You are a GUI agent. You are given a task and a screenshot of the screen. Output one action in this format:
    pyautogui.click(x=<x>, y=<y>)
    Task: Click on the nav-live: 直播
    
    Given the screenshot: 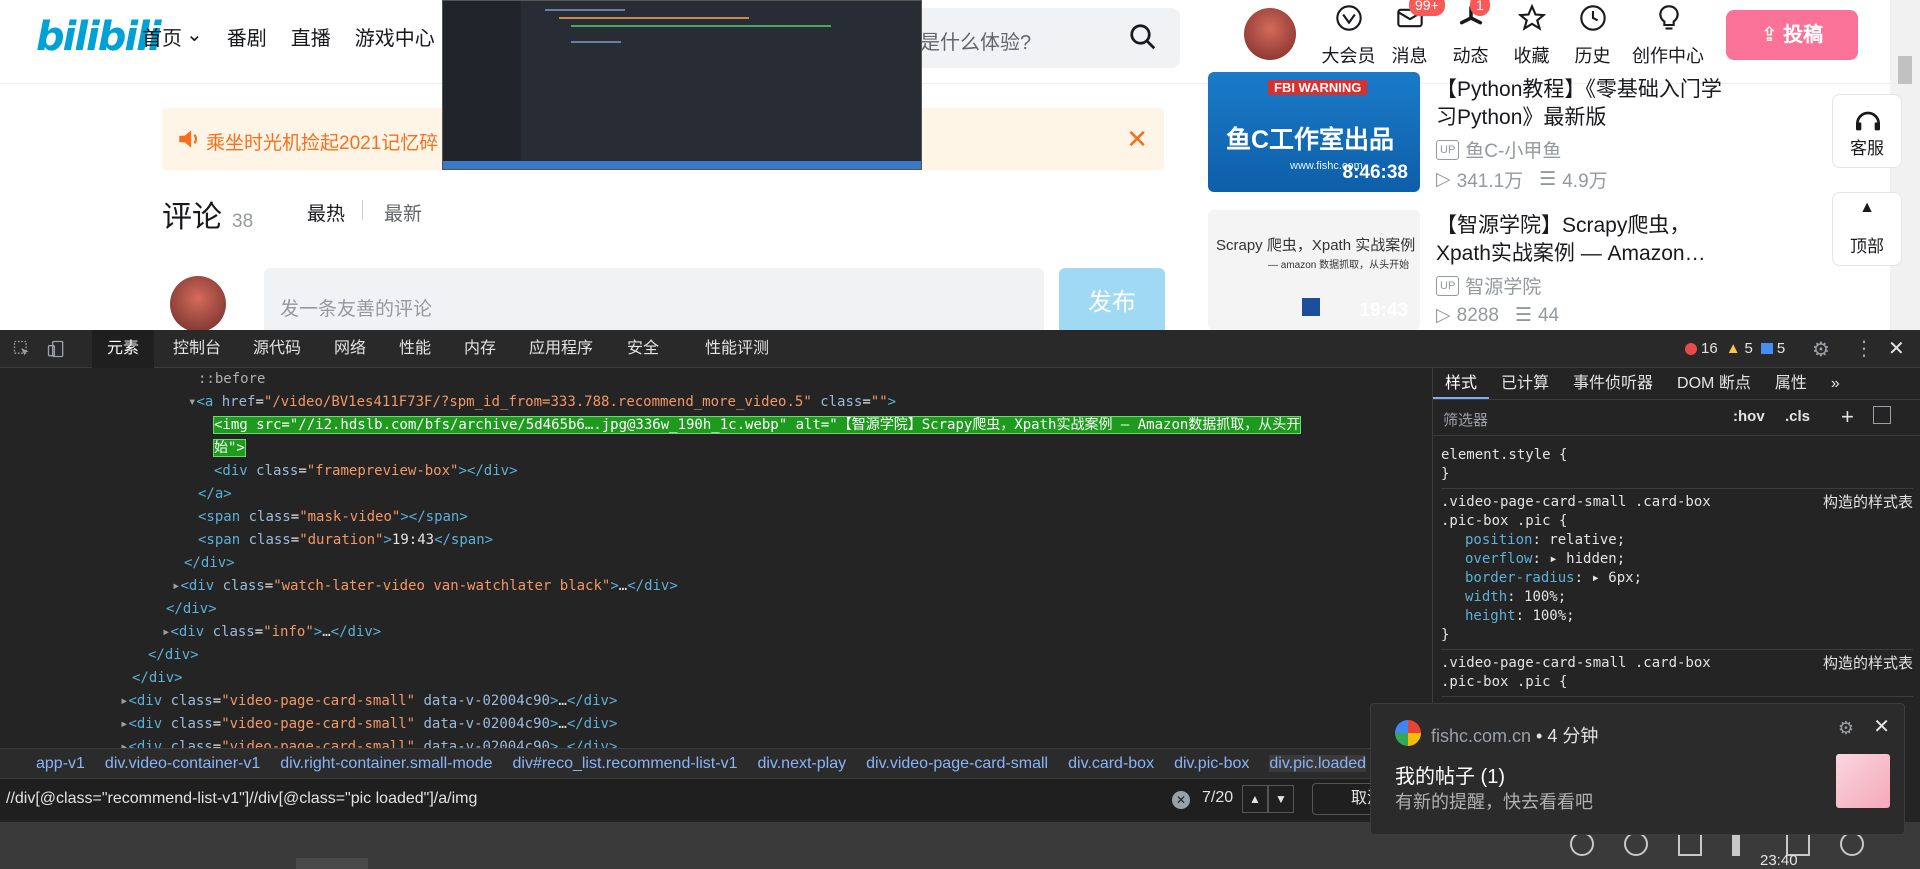 What is the action you would take?
    pyautogui.click(x=311, y=36)
    